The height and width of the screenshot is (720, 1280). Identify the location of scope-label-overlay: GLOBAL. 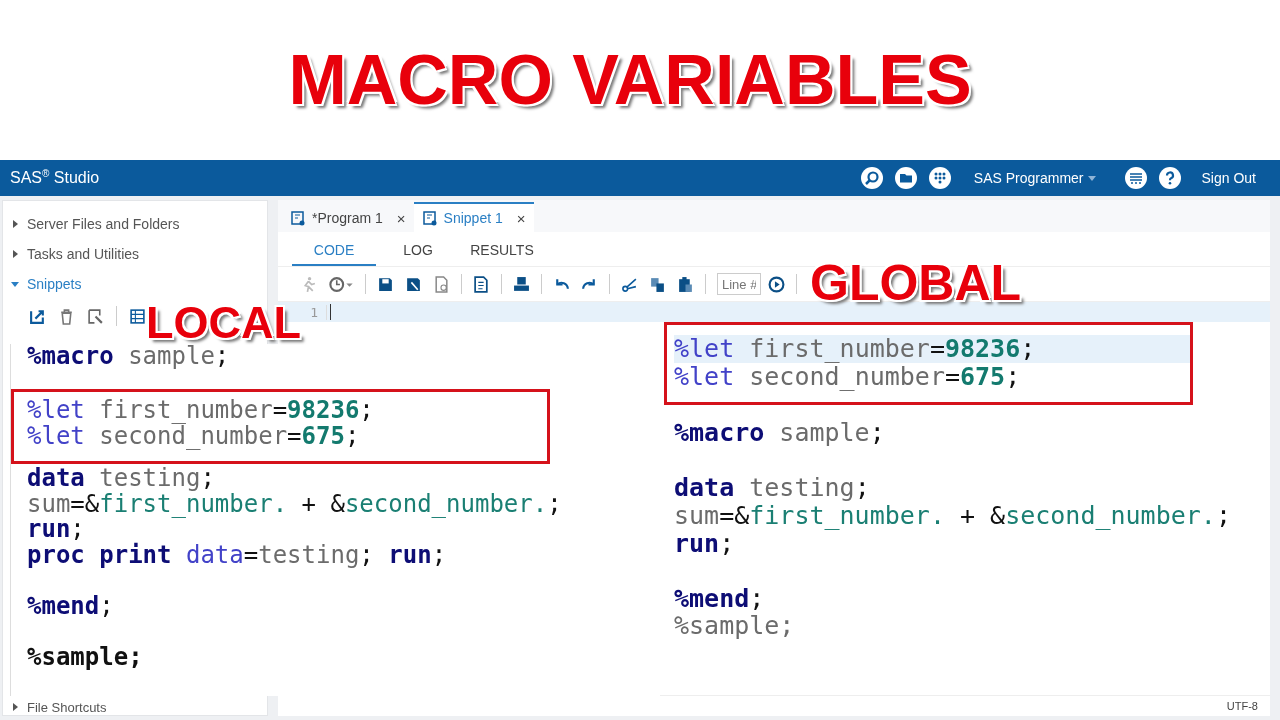
(916, 283).